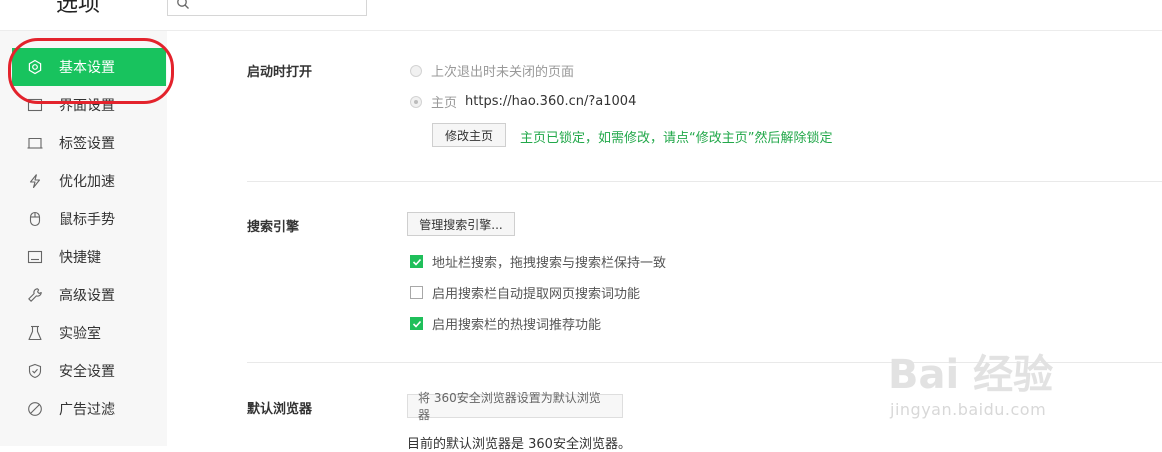  Describe the element at coordinates (35, 105) in the screenshot. I see `interface-icon` at that location.